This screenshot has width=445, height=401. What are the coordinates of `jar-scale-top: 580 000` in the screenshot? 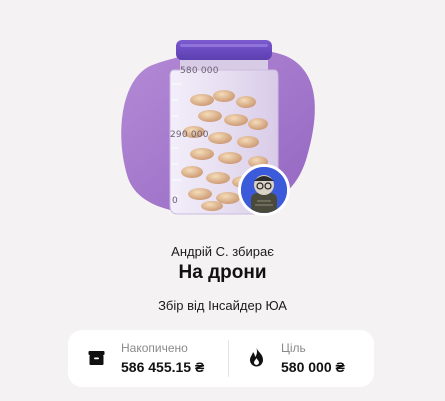 It's located at (199, 71).